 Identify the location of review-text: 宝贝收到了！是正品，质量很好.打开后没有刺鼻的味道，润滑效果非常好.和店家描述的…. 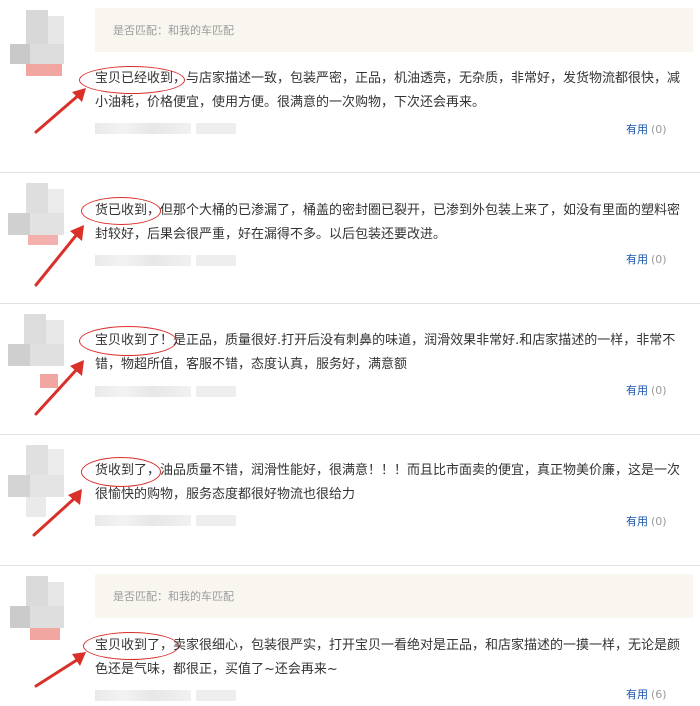
(385, 352).